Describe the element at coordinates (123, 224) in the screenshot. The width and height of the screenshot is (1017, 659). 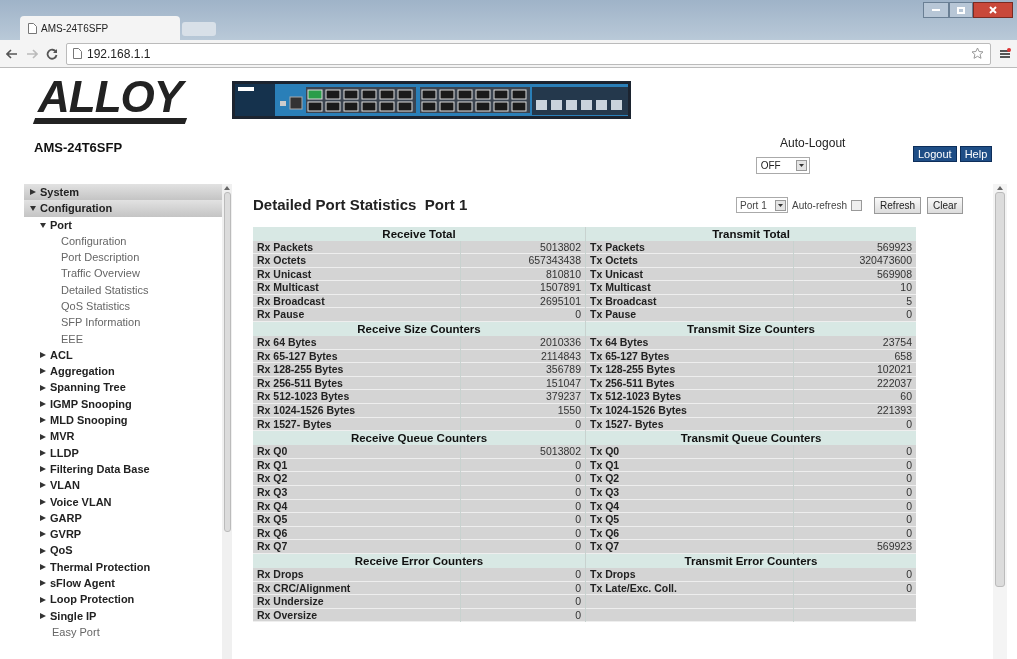
I see `menu-group: Port` at that location.